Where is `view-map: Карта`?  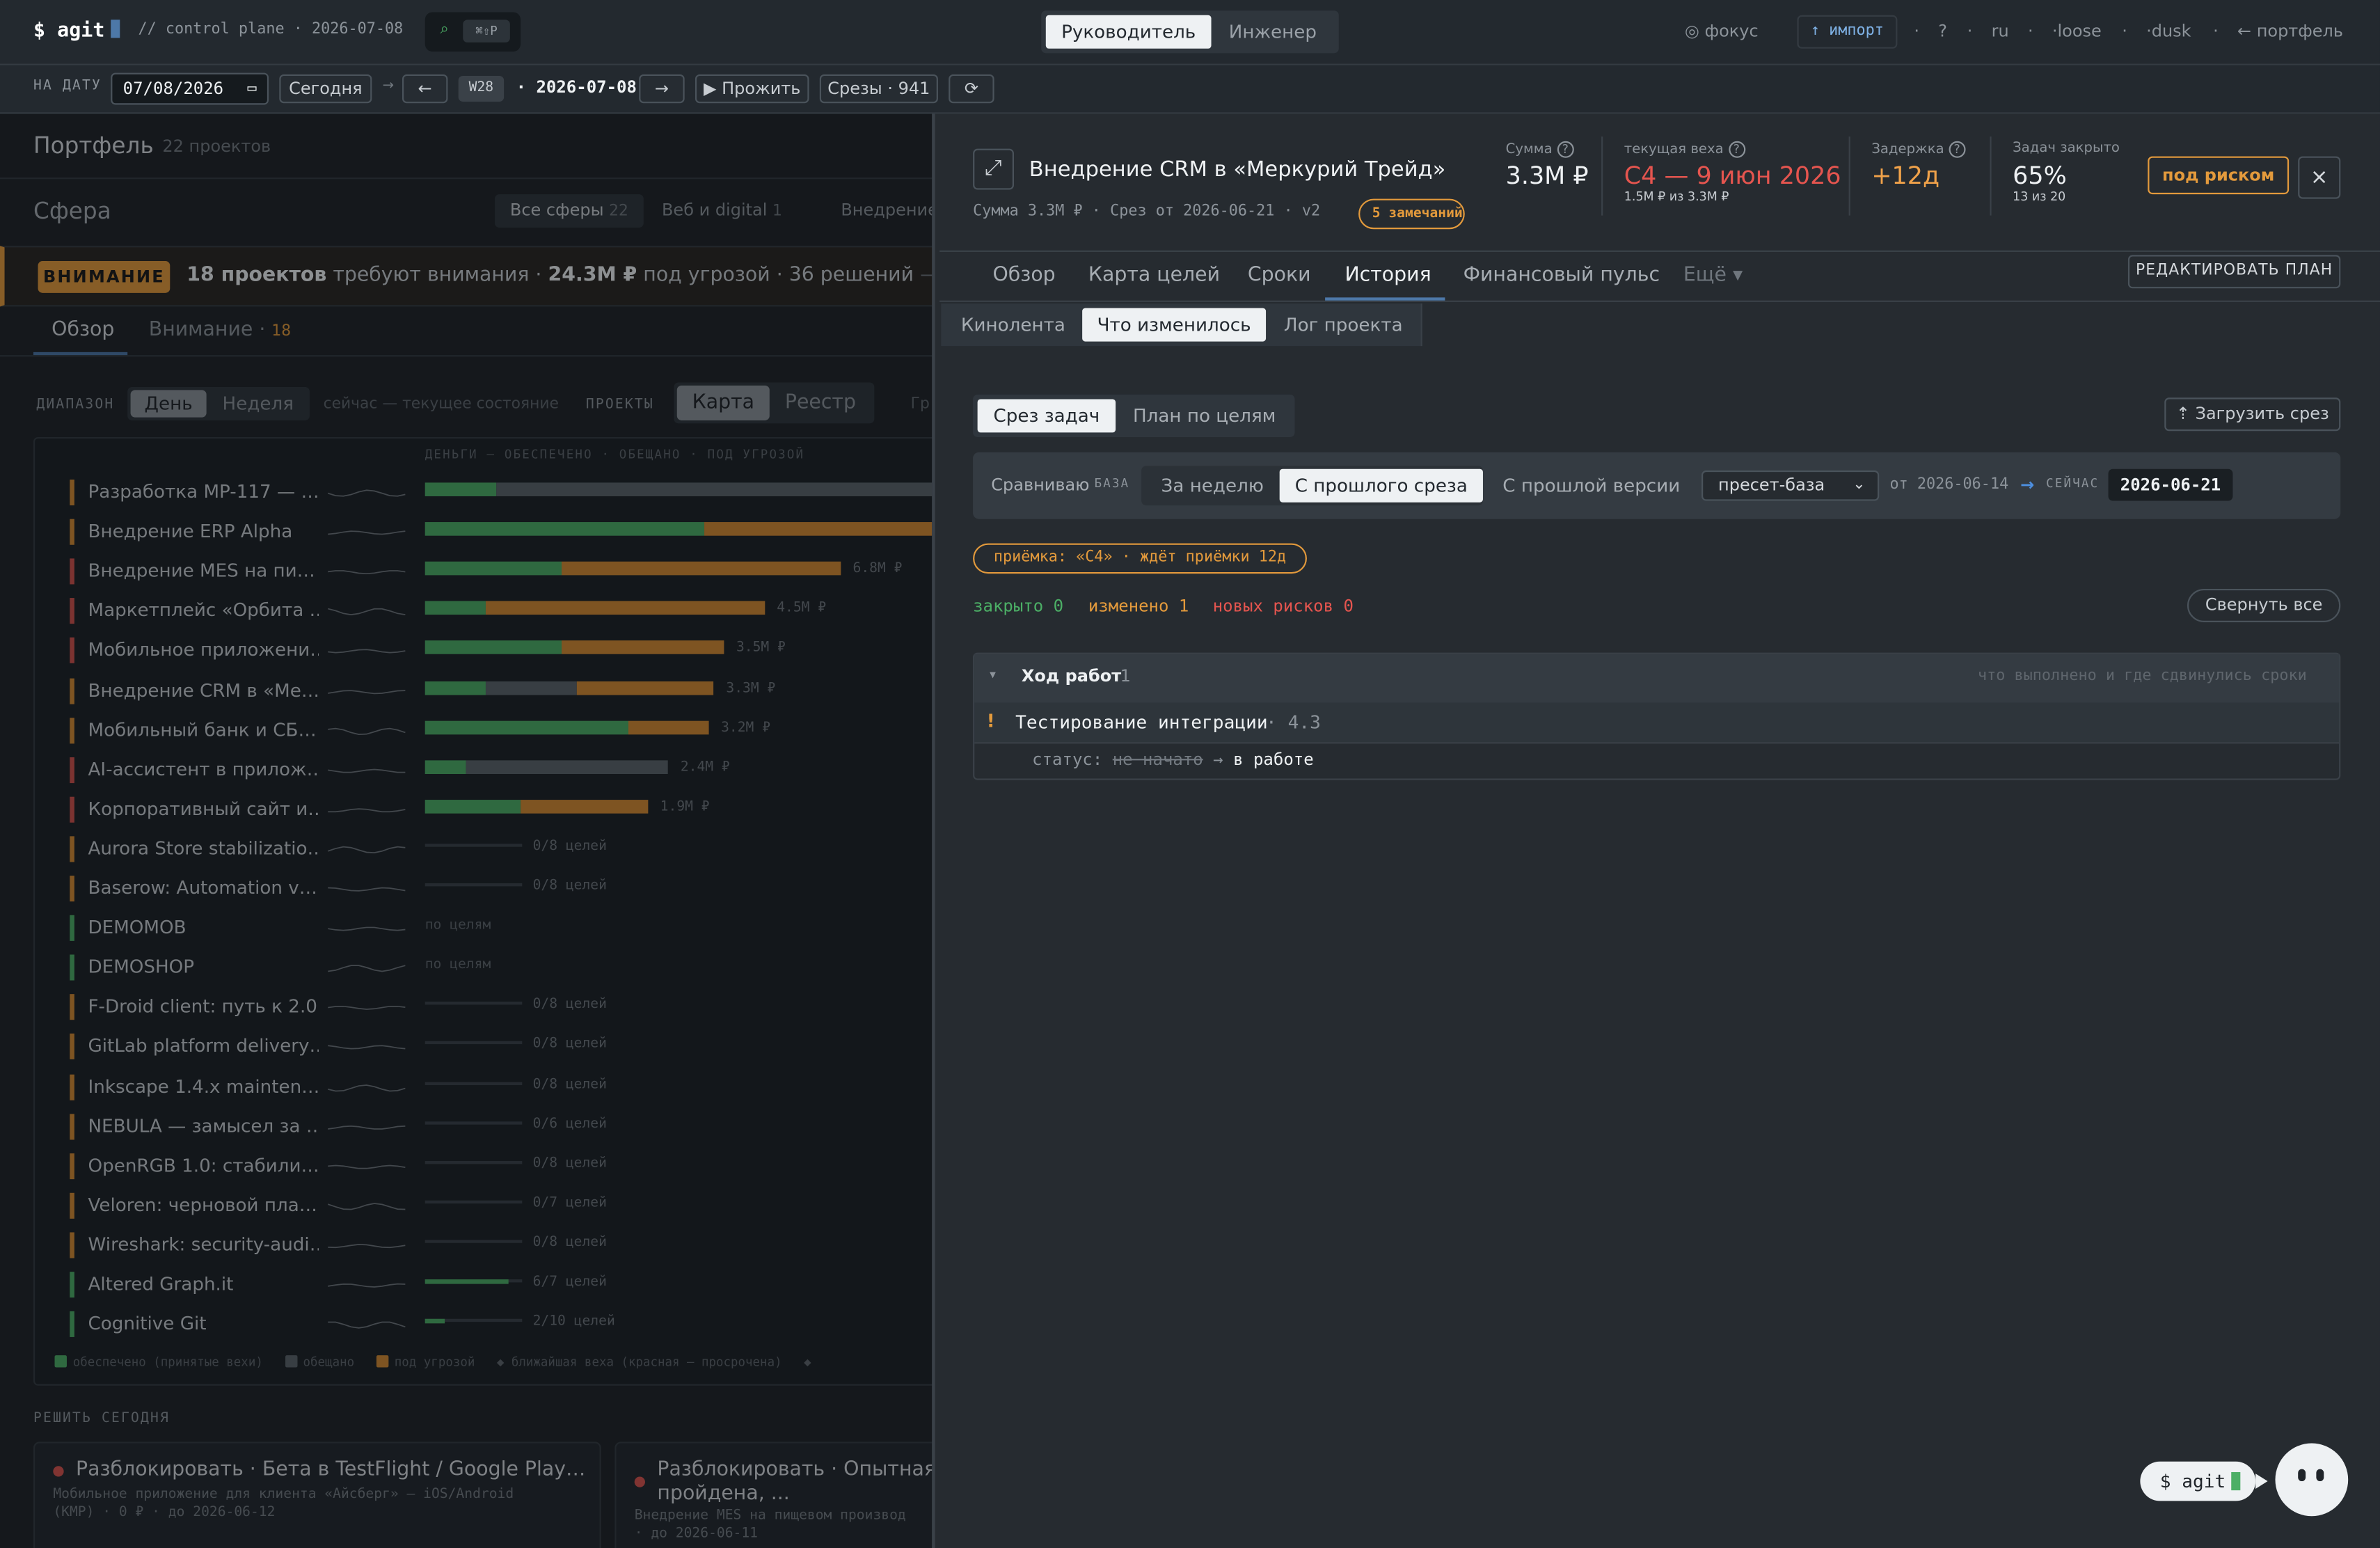 view-map: Карта is located at coordinates (723, 402).